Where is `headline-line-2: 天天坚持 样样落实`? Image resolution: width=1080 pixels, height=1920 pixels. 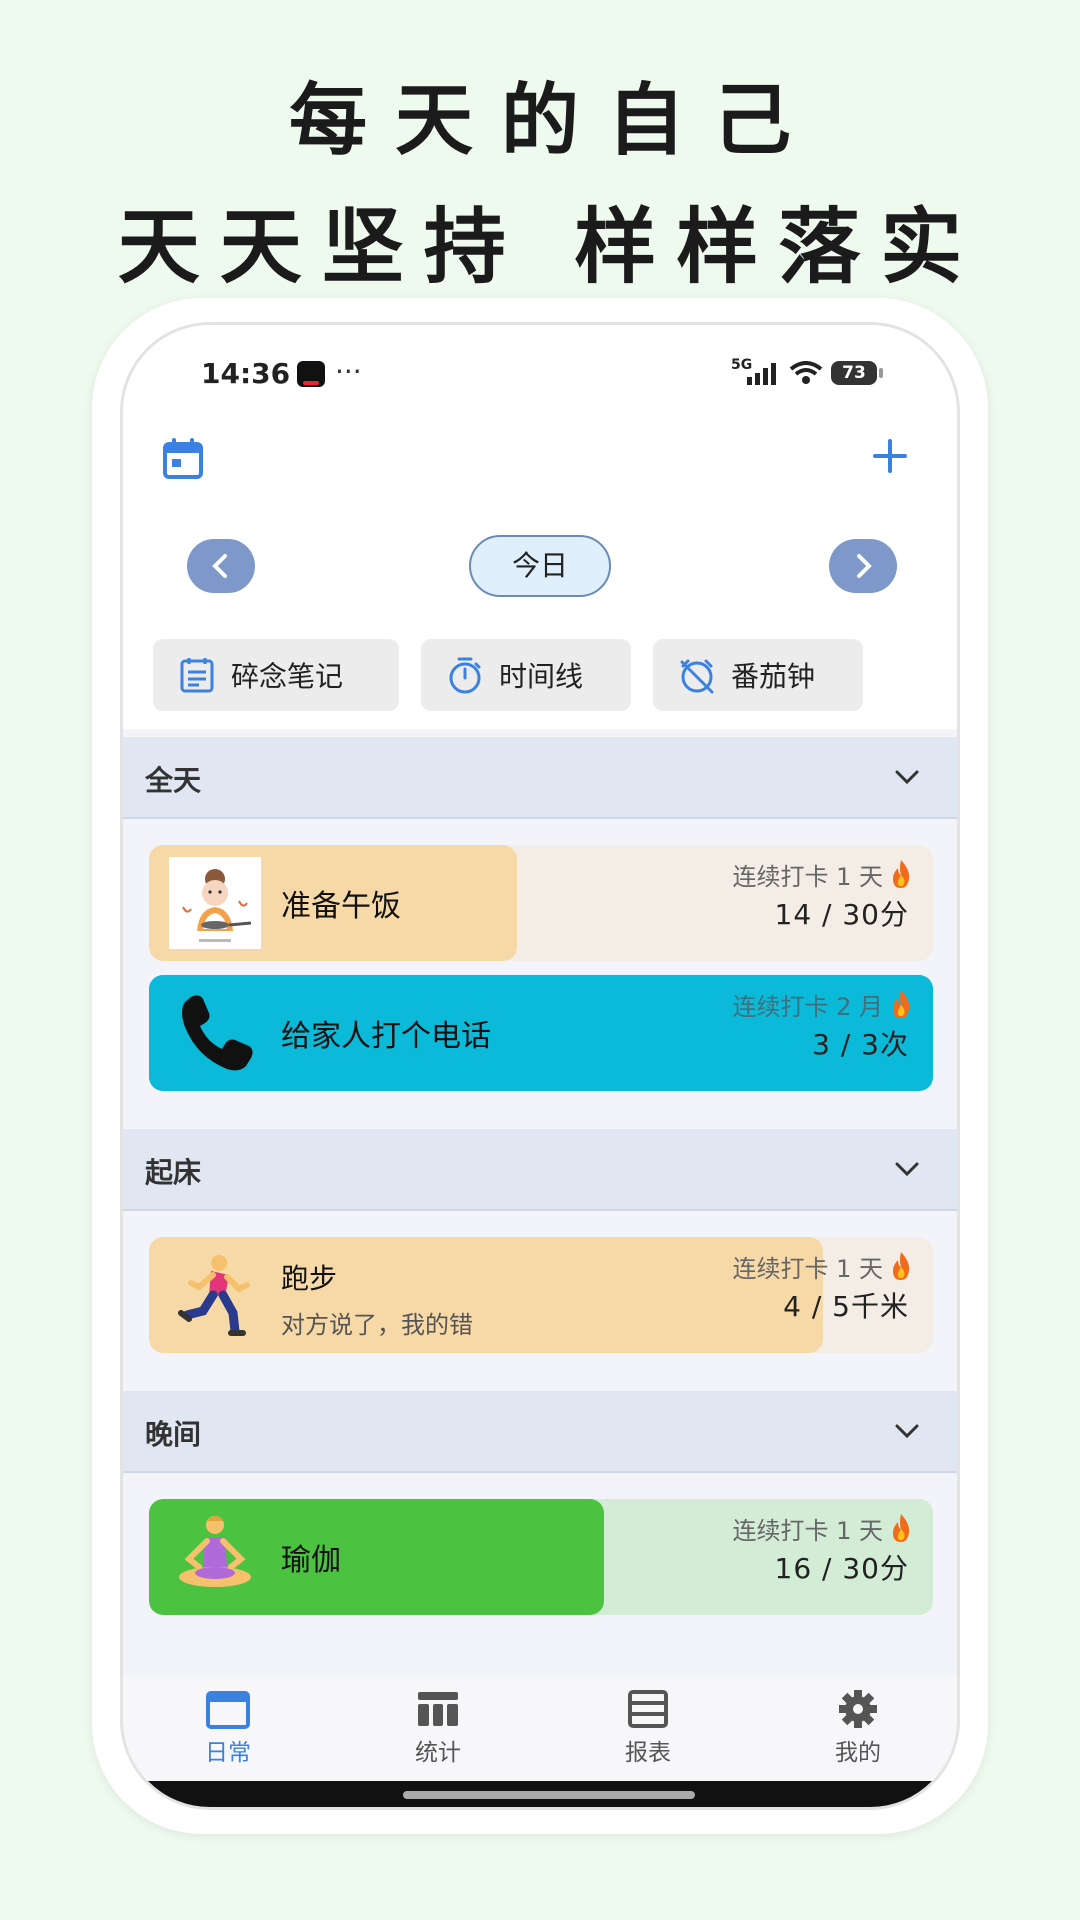
headline-line-2: 天天坚持 样样落实 is located at coordinates (550, 247).